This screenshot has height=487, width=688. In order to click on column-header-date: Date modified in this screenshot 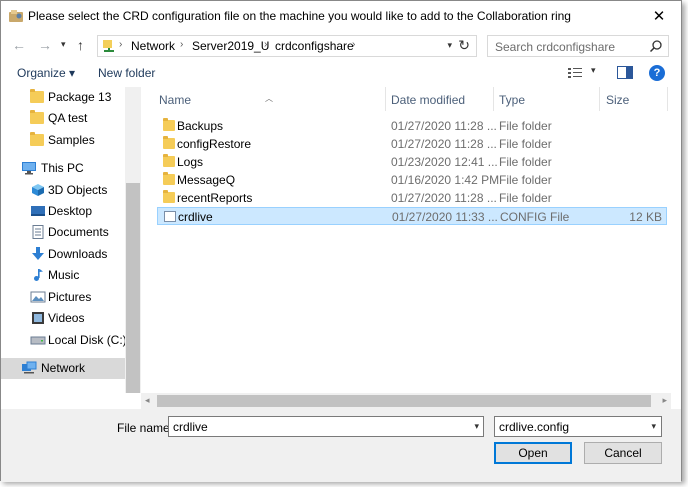, I will do `click(428, 100)`.